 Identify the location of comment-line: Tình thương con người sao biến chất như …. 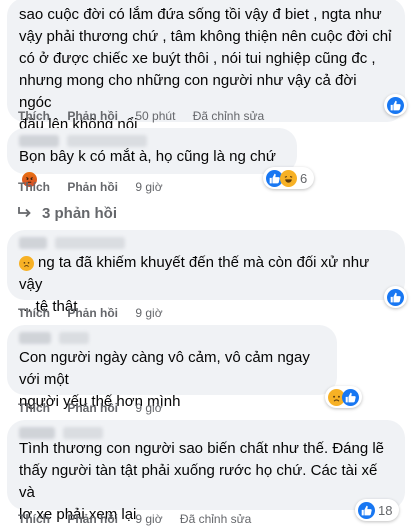
(202, 448).